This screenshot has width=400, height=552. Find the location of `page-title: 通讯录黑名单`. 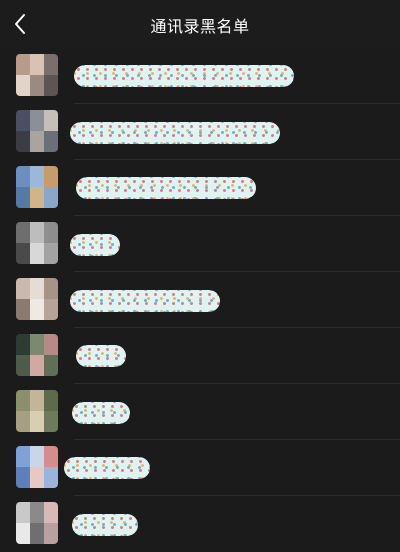

page-title: 通讯录黑名单 is located at coordinates (200, 26).